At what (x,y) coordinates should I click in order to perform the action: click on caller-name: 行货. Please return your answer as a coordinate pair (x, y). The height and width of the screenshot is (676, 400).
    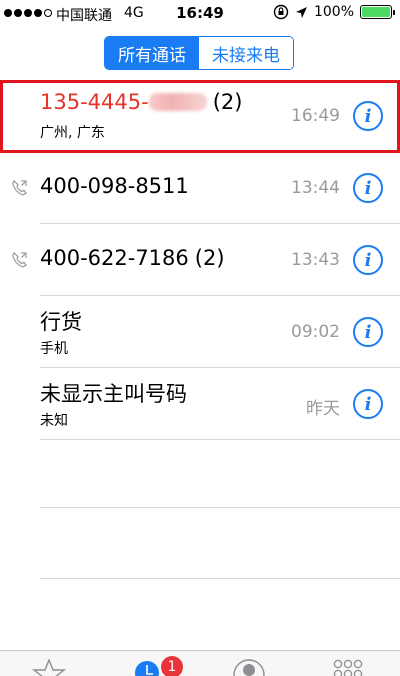
    Looking at the image, I should click on (61, 321).